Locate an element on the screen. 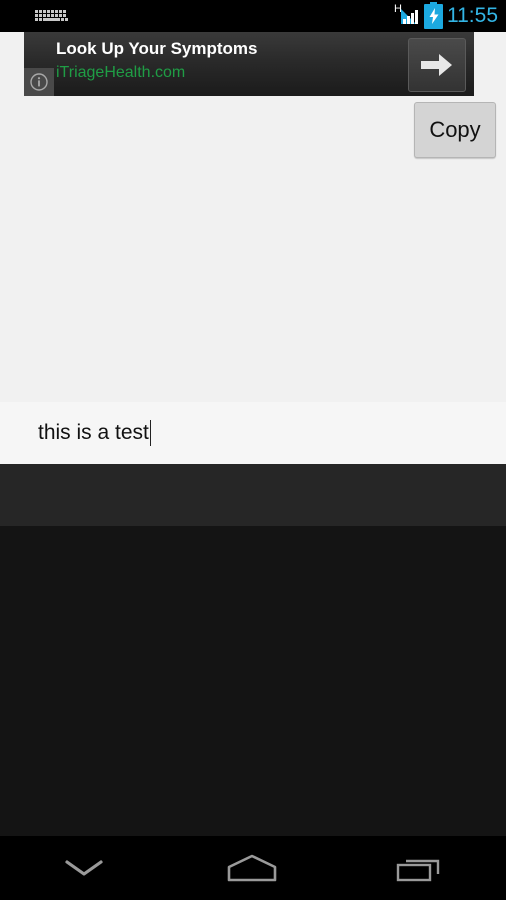  nav-recents-button is located at coordinates (420, 868).